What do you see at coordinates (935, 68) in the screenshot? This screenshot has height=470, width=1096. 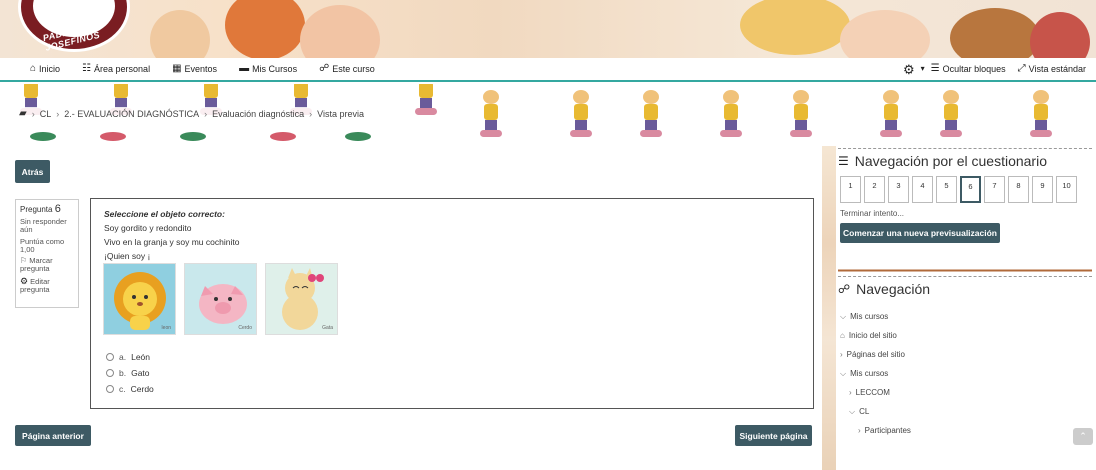 I see `hide-blocks-icon: ☰` at bounding box center [935, 68].